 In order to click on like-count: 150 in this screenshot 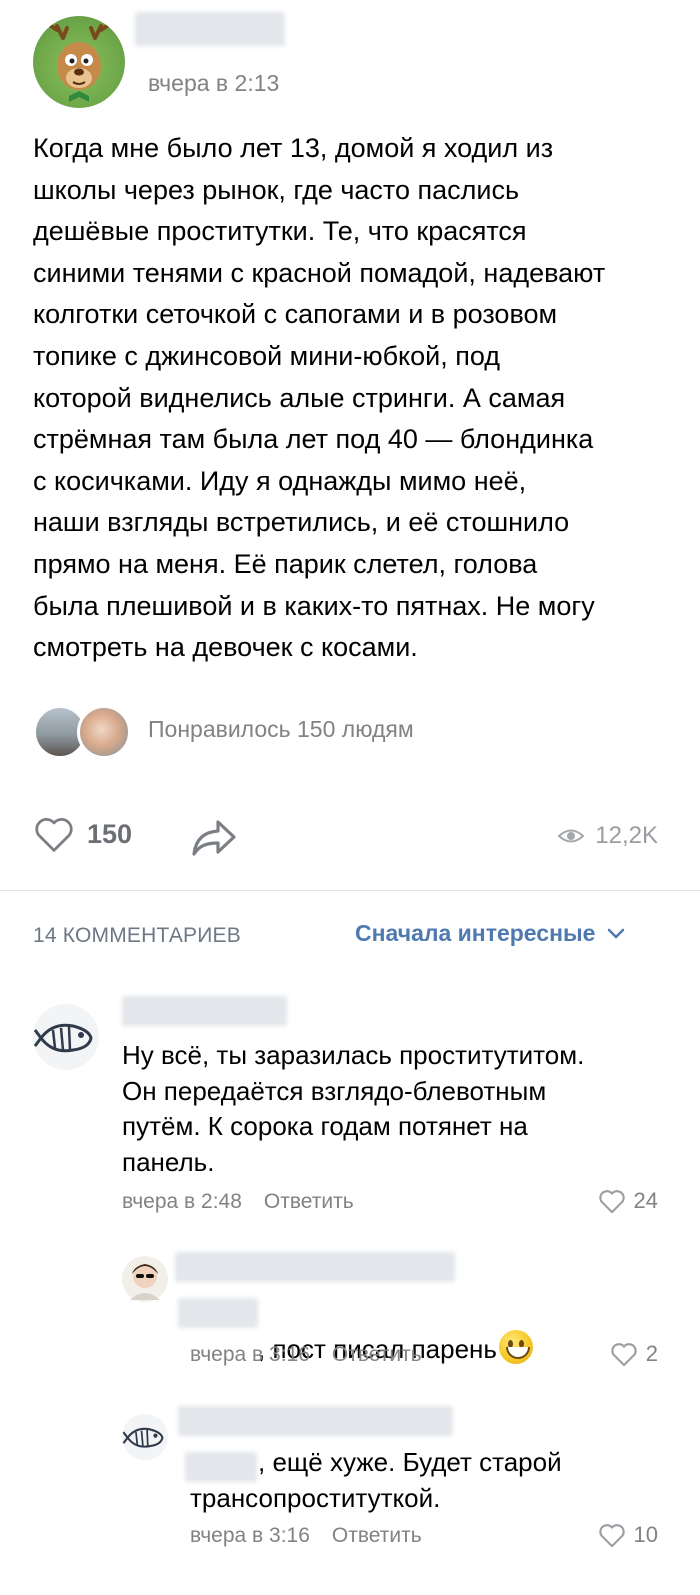, I will do `click(110, 833)`.